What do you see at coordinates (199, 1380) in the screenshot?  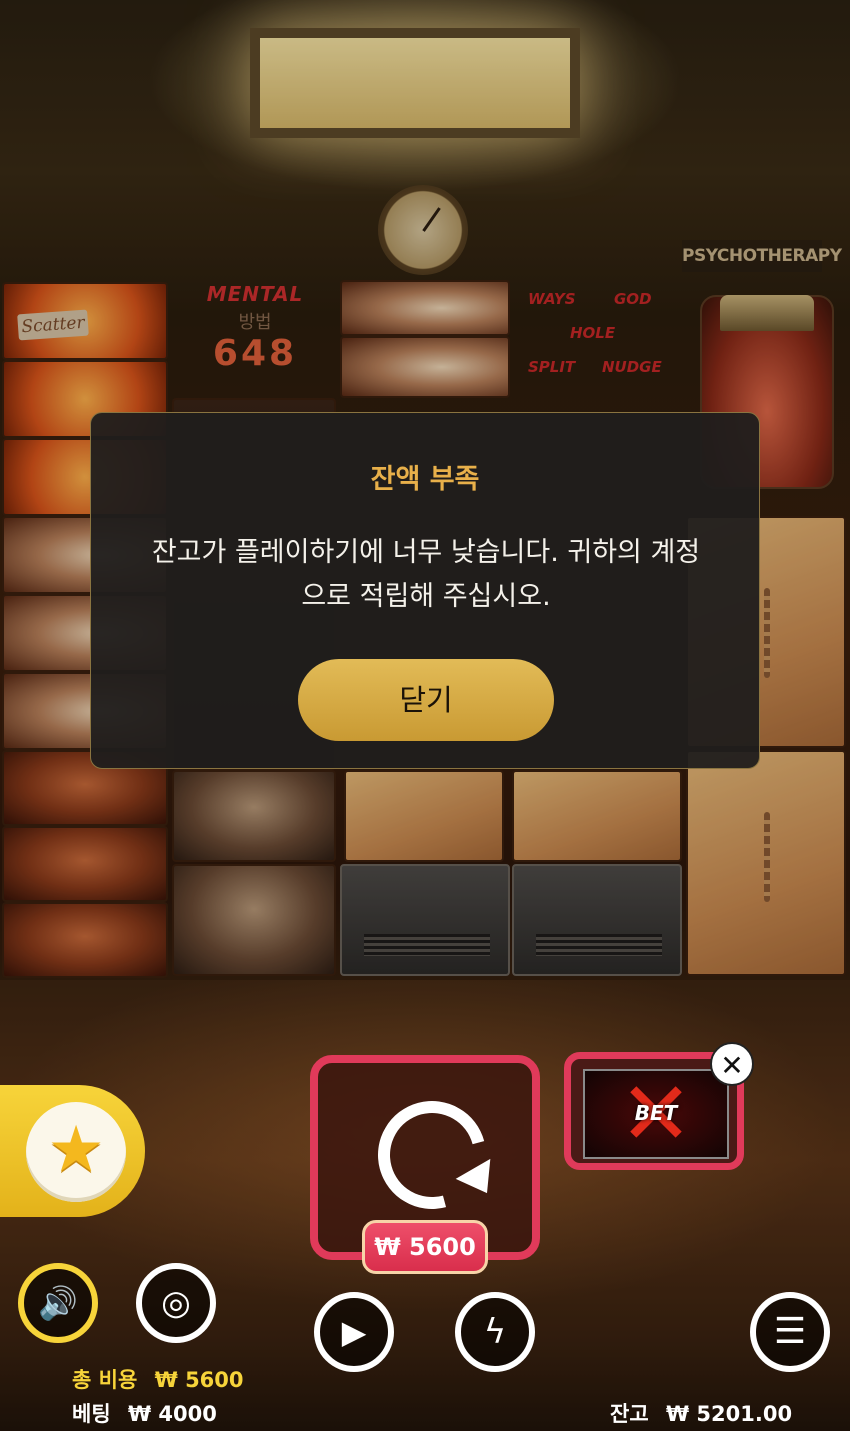 I see `total-cost-value: ₩ 5600` at bounding box center [199, 1380].